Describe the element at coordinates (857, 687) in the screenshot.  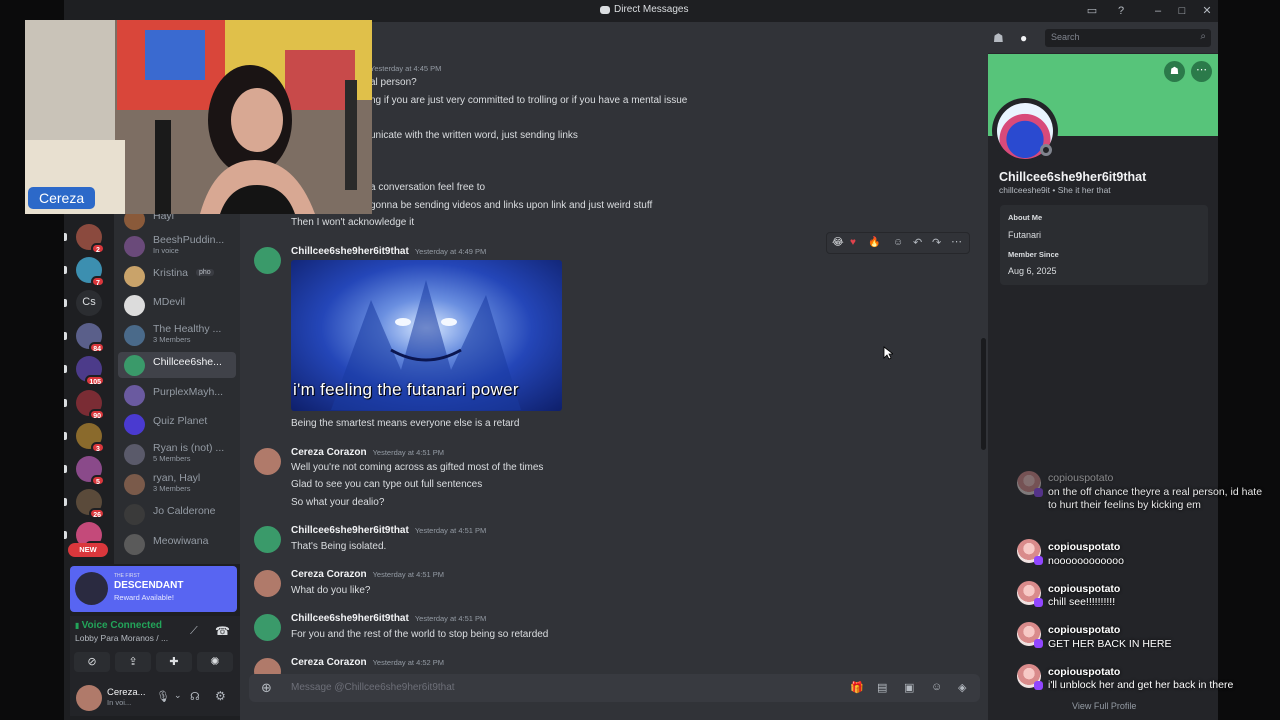
I see `gift-icon: 🎁` at that location.